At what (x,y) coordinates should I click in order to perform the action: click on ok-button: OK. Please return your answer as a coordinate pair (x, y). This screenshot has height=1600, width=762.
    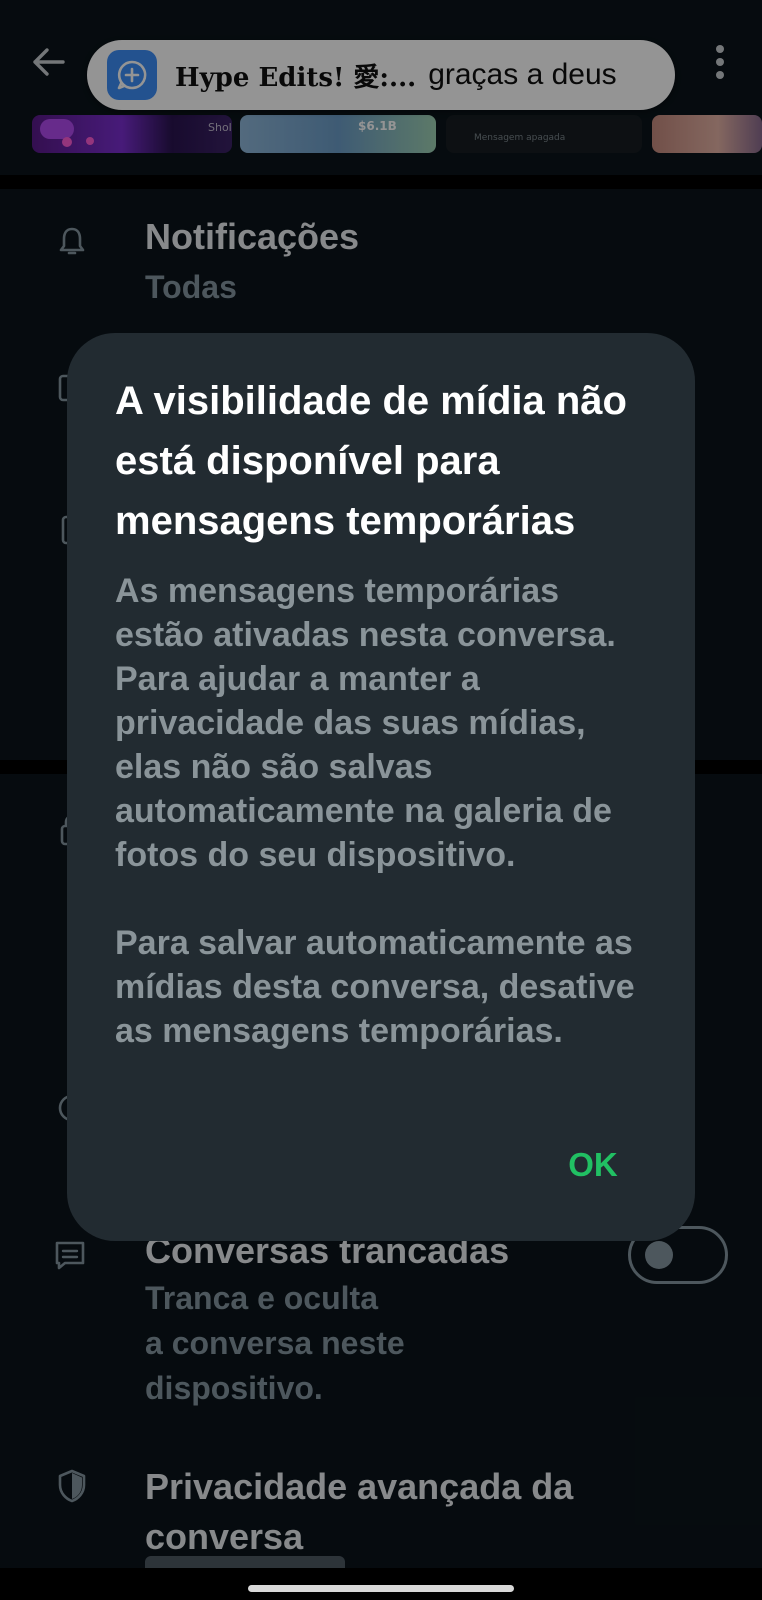
    Looking at the image, I should click on (593, 1165).